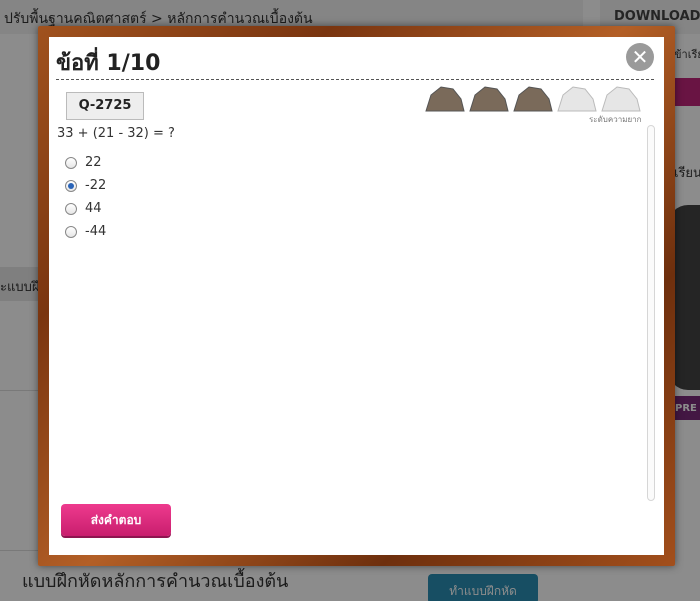 This screenshot has width=700, height=601. What do you see at coordinates (640, 57) in the screenshot?
I see `close-icon: ✕` at bounding box center [640, 57].